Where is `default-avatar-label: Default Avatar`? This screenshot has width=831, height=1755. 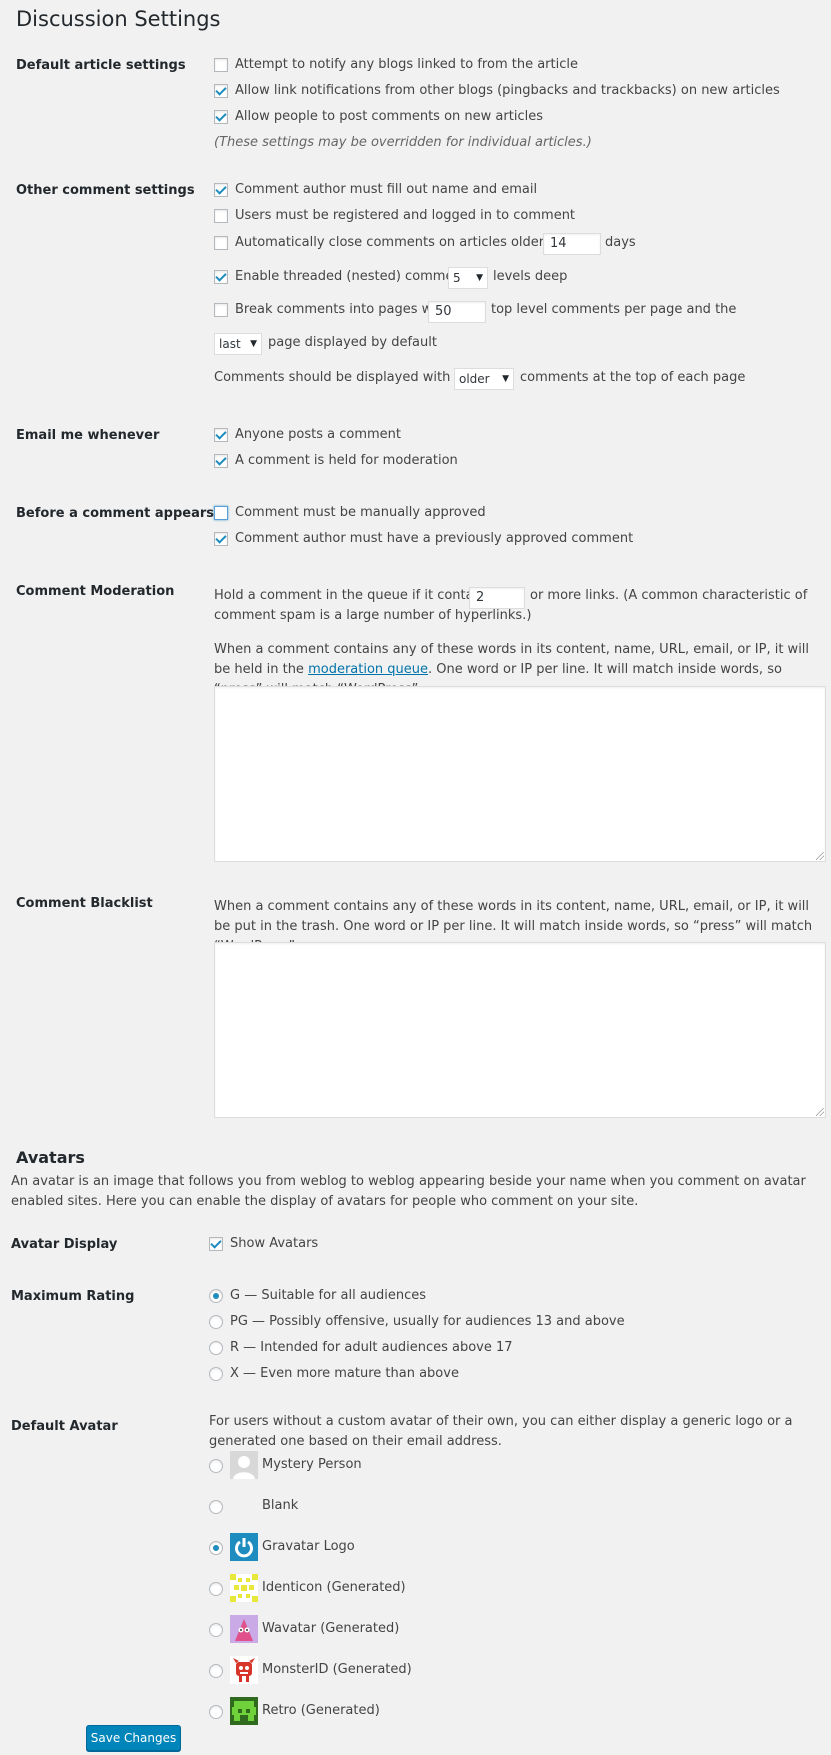 default-avatar-label: Default Avatar is located at coordinates (64, 1426).